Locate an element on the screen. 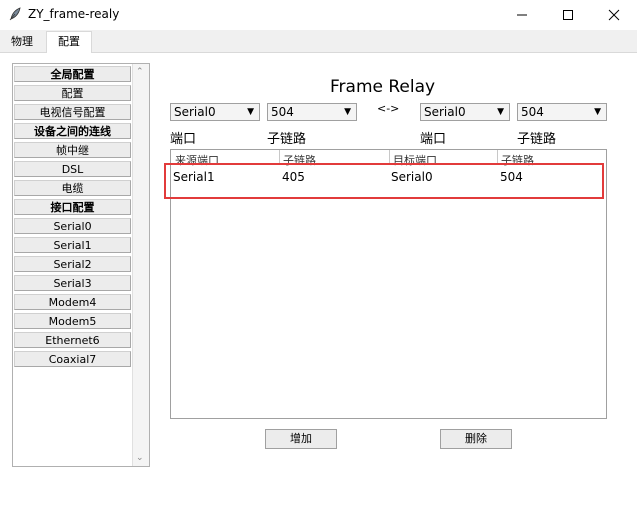 The height and width of the screenshot is (511, 637). swap-arrow-label: <-> is located at coordinates (388, 108).